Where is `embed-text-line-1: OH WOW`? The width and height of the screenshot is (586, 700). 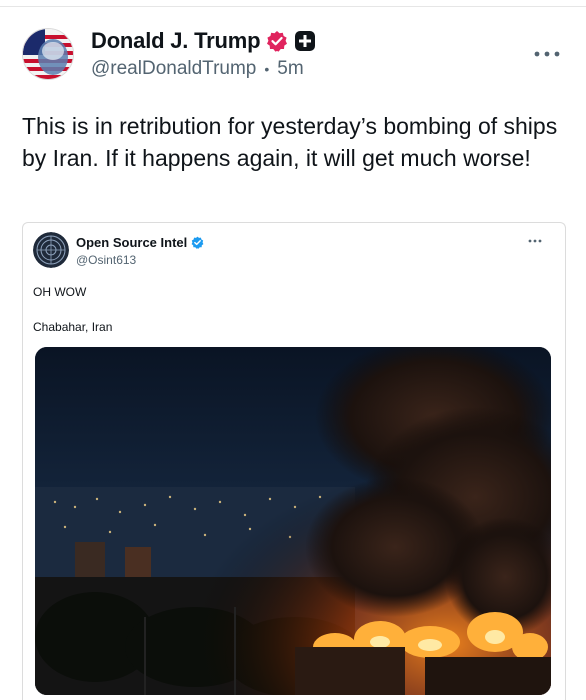
embed-text-line-1: OH WOW is located at coordinates (60, 292).